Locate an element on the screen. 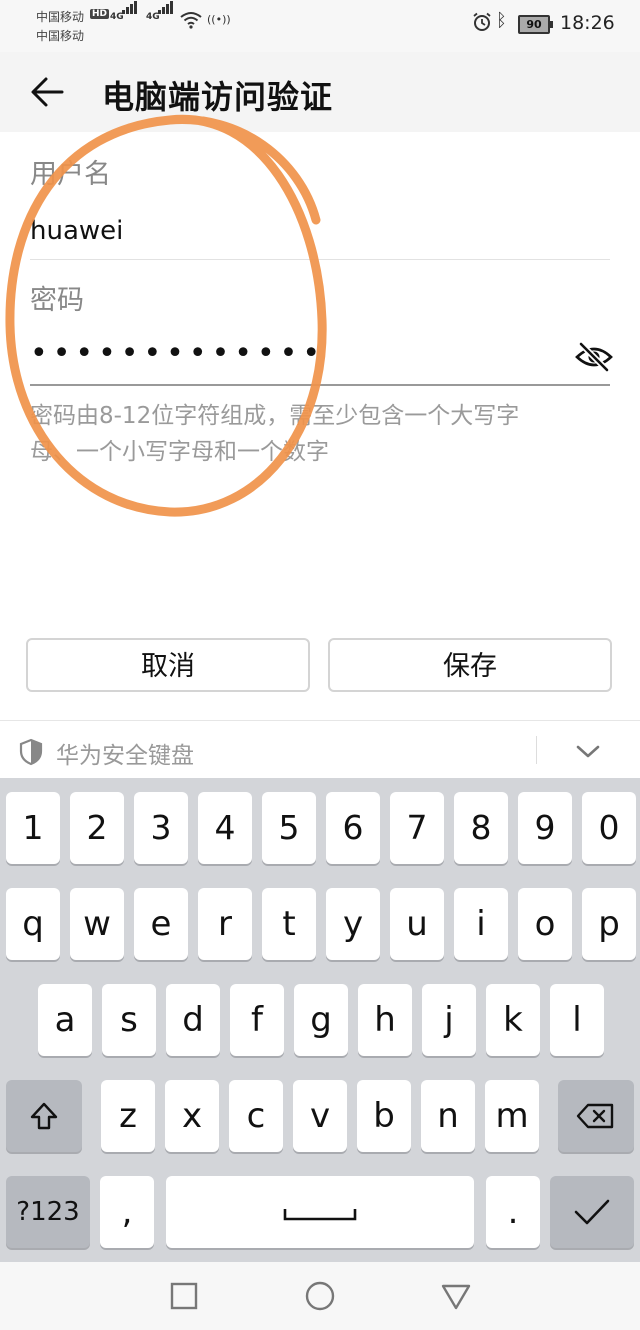  backspace-key is located at coordinates (596, 1116).